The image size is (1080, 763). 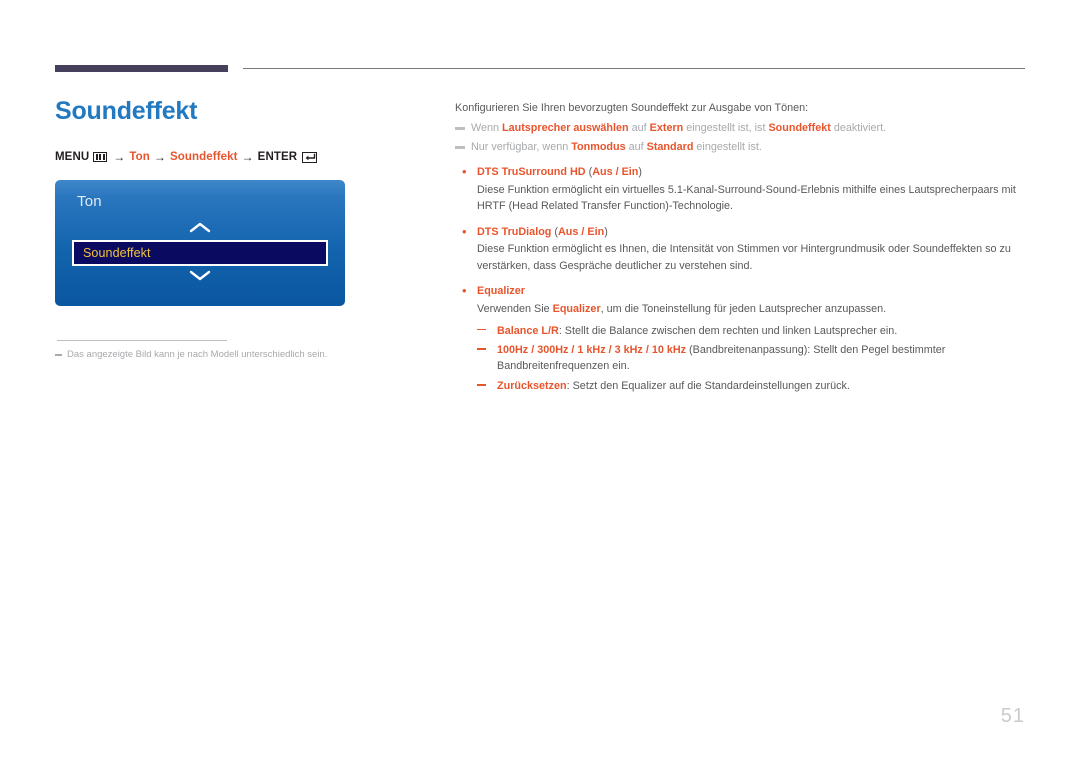 What do you see at coordinates (89, 201) in the screenshot?
I see `osd-title: Ton` at bounding box center [89, 201].